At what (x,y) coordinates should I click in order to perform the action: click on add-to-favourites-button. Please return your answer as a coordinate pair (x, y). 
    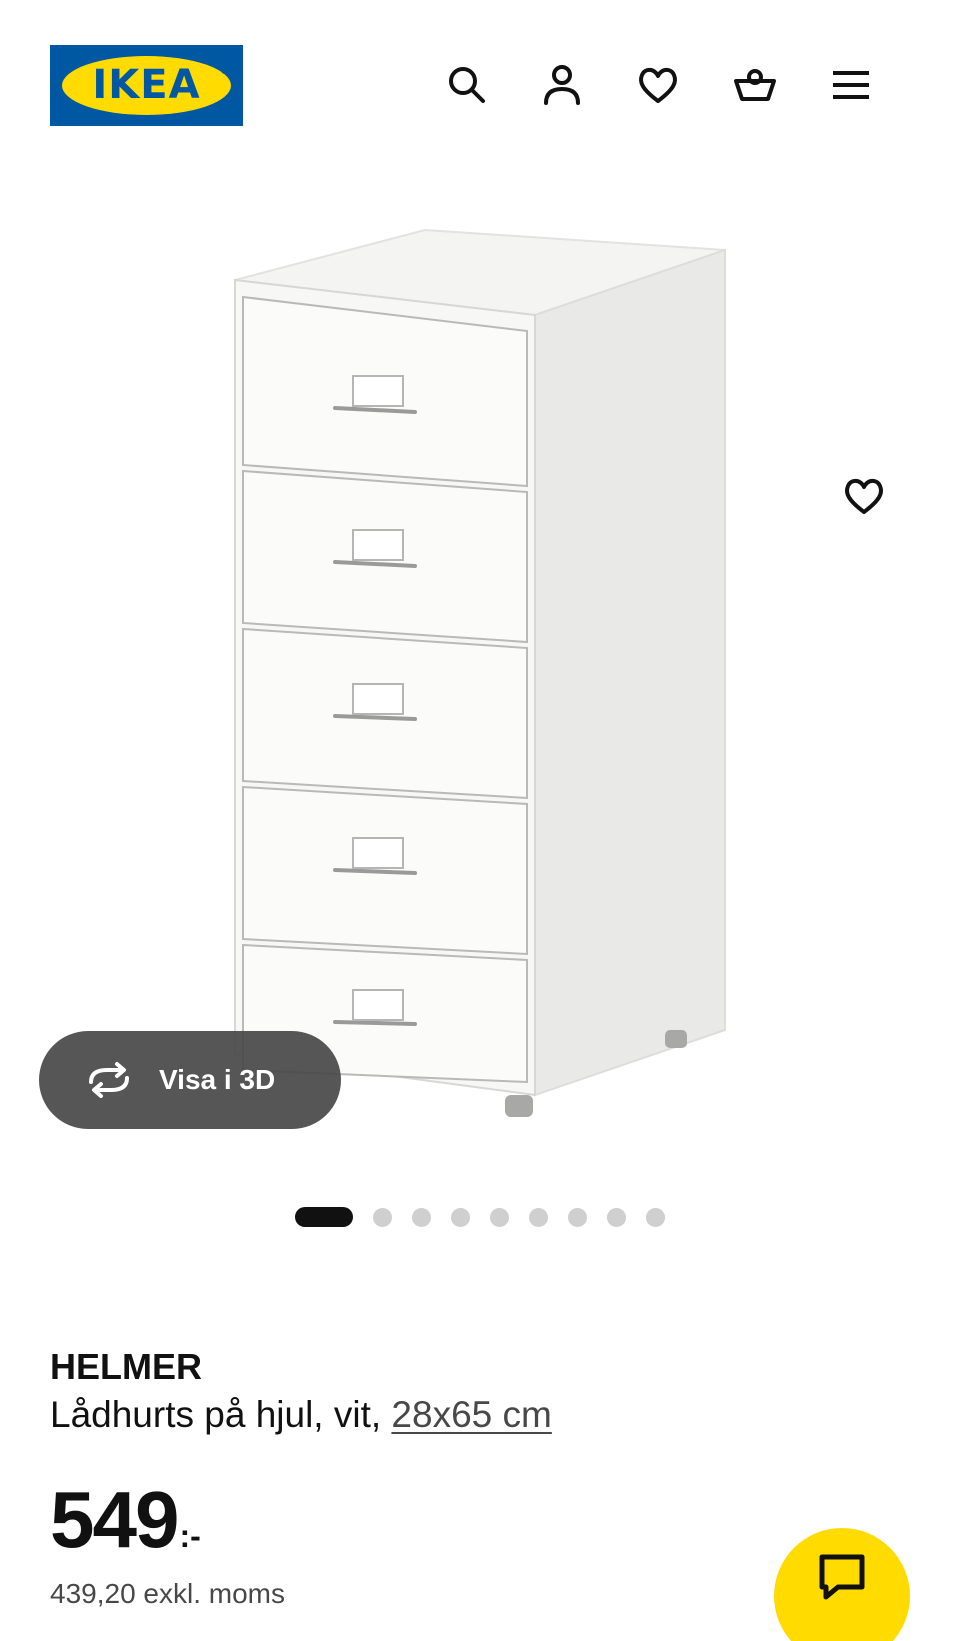
    Looking at the image, I should click on (864, 496).